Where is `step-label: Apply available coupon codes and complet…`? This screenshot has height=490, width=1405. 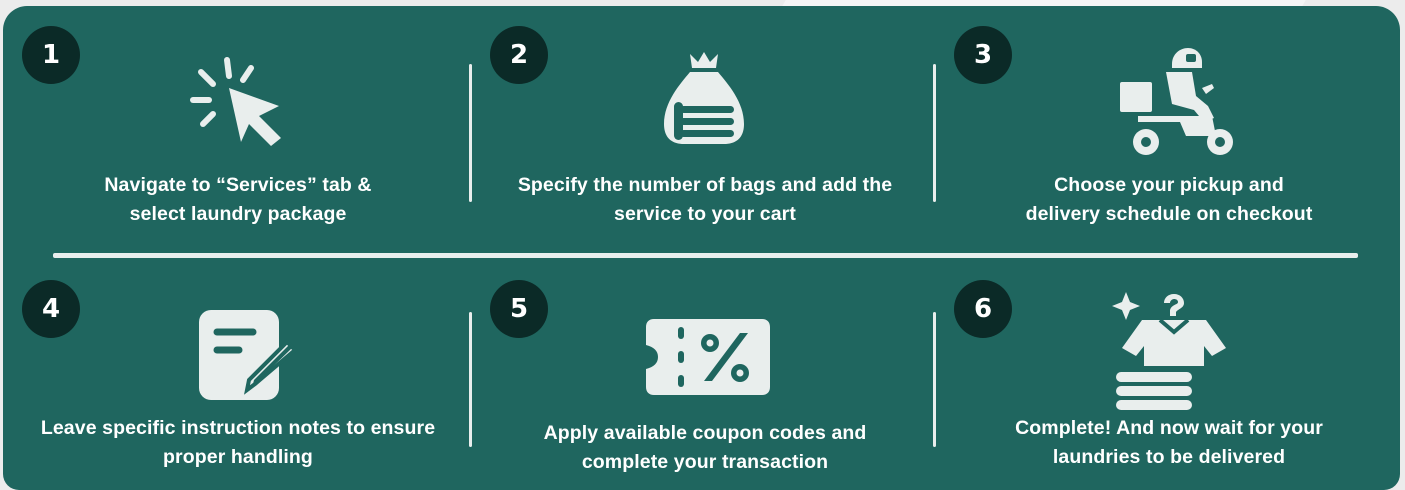 step-label: Apply available coupon codes and complet… is located at coordinates (705, 447).